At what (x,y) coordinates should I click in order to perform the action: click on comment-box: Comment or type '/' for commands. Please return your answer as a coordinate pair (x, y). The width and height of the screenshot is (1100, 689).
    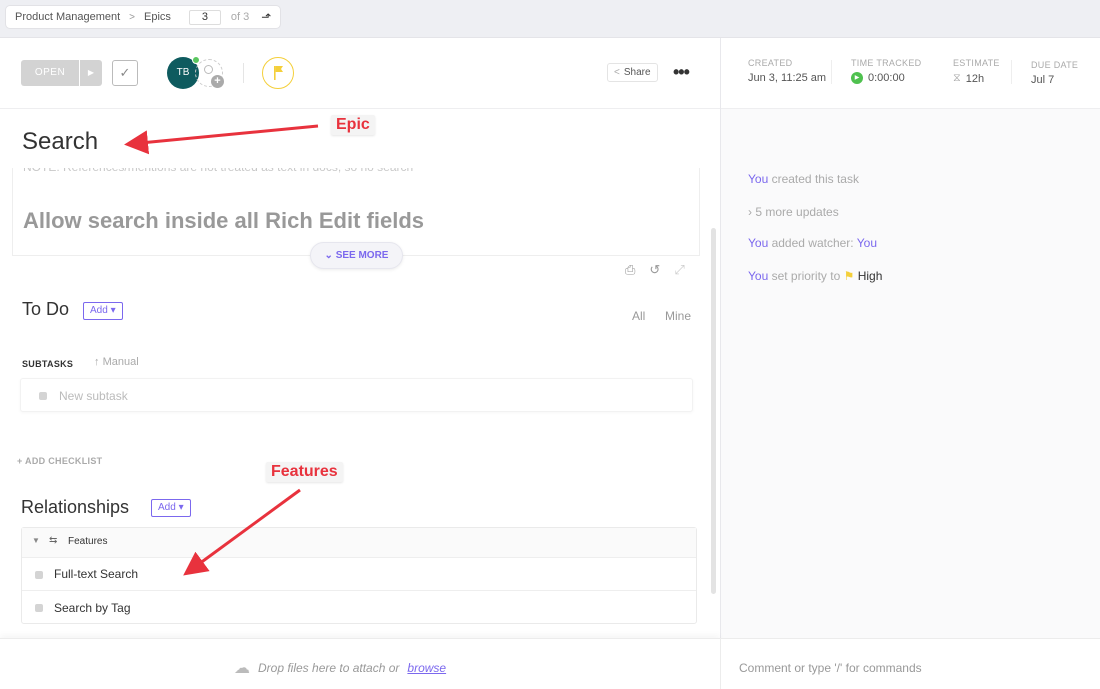
    Looking at the image, I should click on (910, 663).